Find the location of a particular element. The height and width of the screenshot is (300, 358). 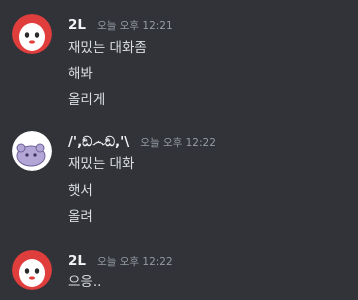

message-text: 재밌는 대화좀 is located at coordinates (107, 48).